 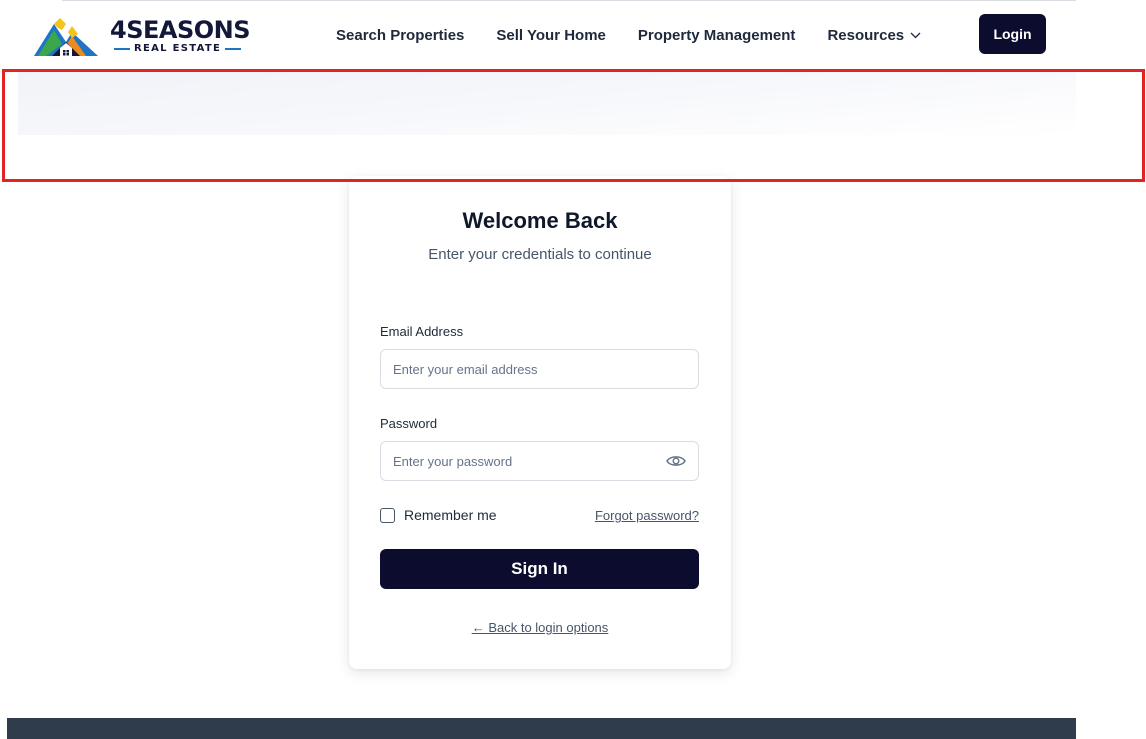 What do you see at coordinates (122, 49) in the screenshot?
I see `tagline-dash-left` at bounding box center [122, 49].